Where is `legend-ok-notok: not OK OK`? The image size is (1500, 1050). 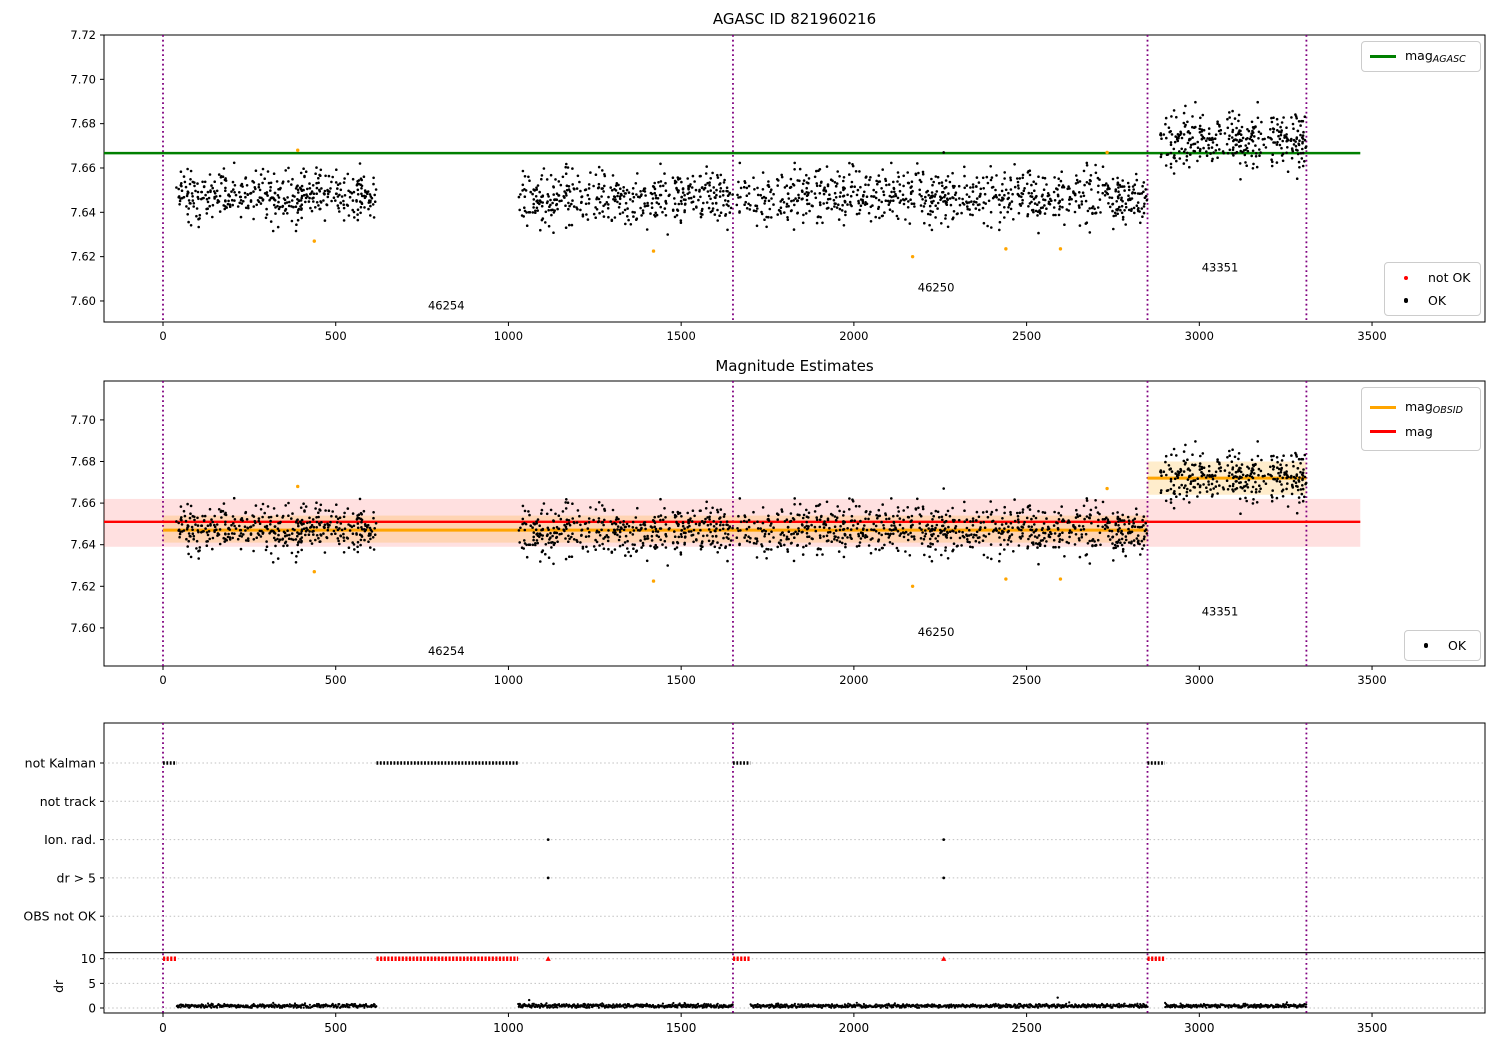
legend-ok-notok: not OK OK is located at coordinates (1432, 289).